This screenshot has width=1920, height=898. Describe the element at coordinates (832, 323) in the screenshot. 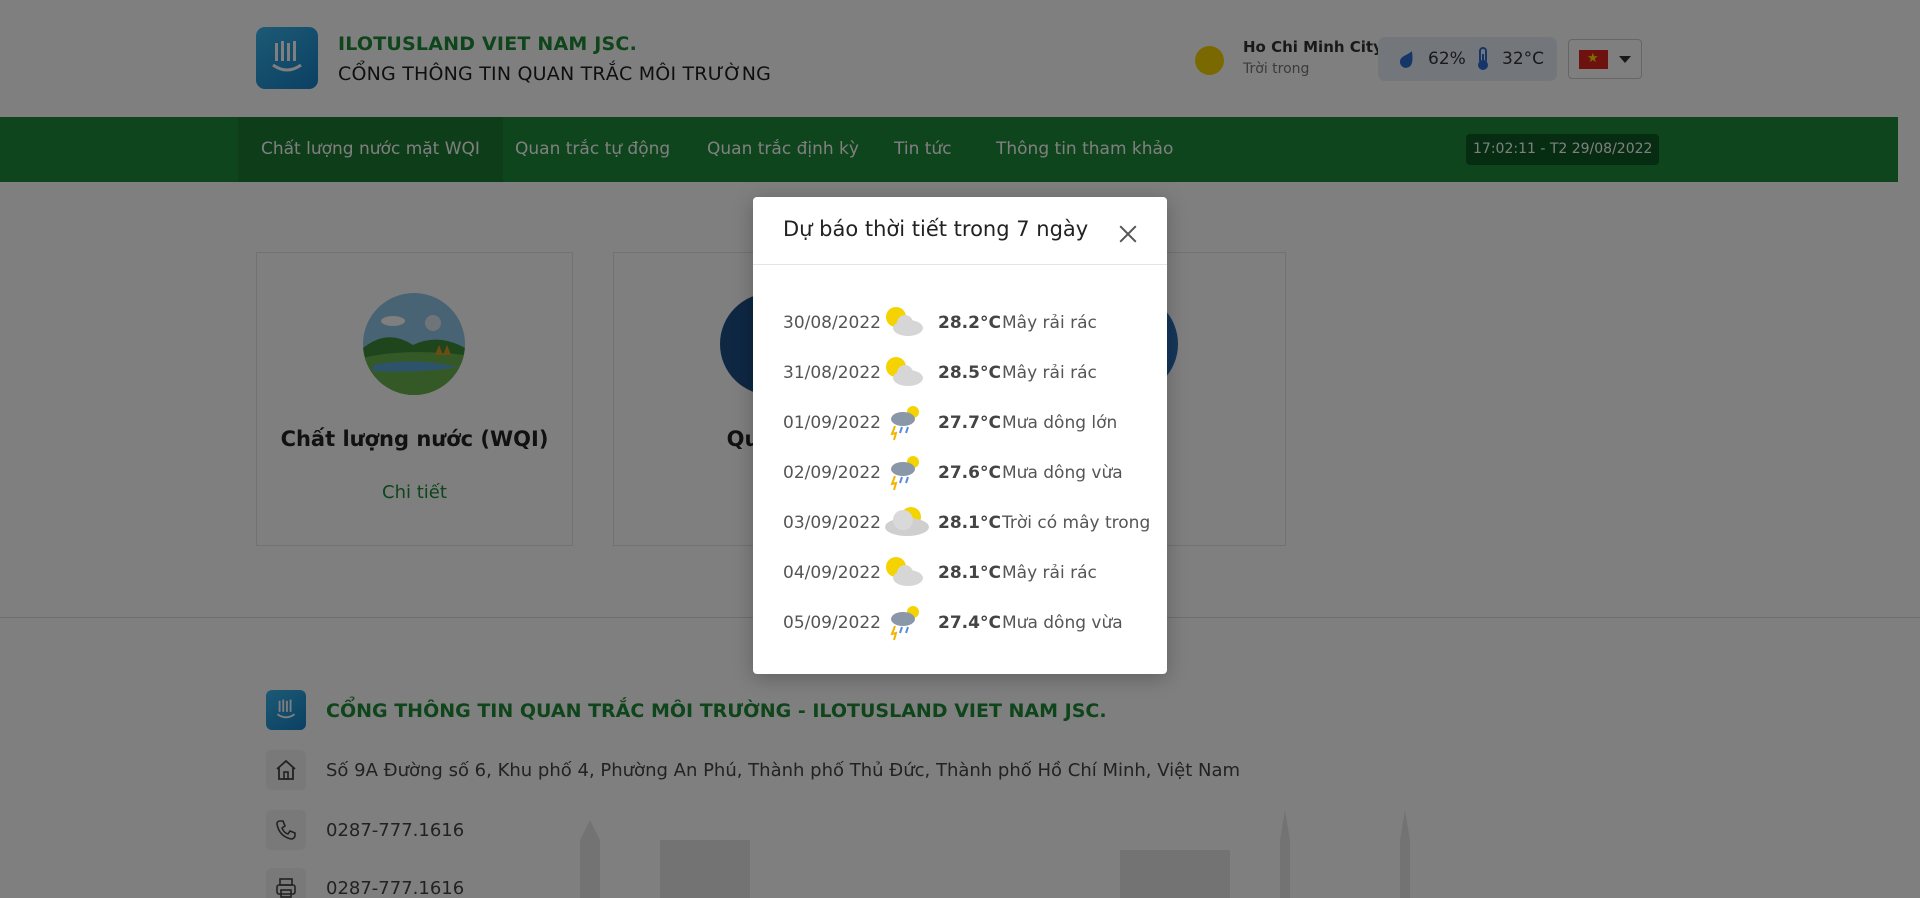

I see `forecast-date: 30/08/2022` at that location.